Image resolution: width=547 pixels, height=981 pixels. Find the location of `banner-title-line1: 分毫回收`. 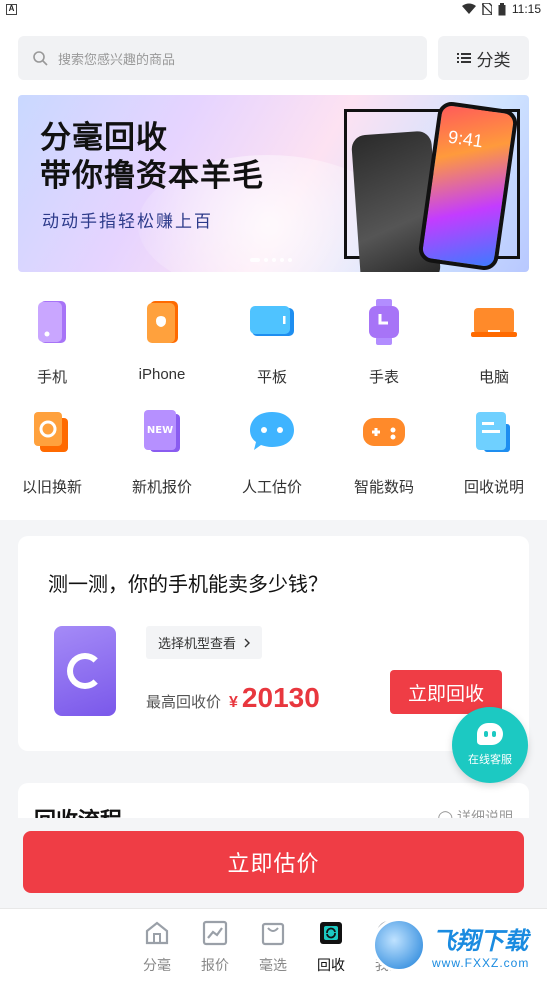

banner-title-line1: 分毫回收 is located at coordinates (104, 138).